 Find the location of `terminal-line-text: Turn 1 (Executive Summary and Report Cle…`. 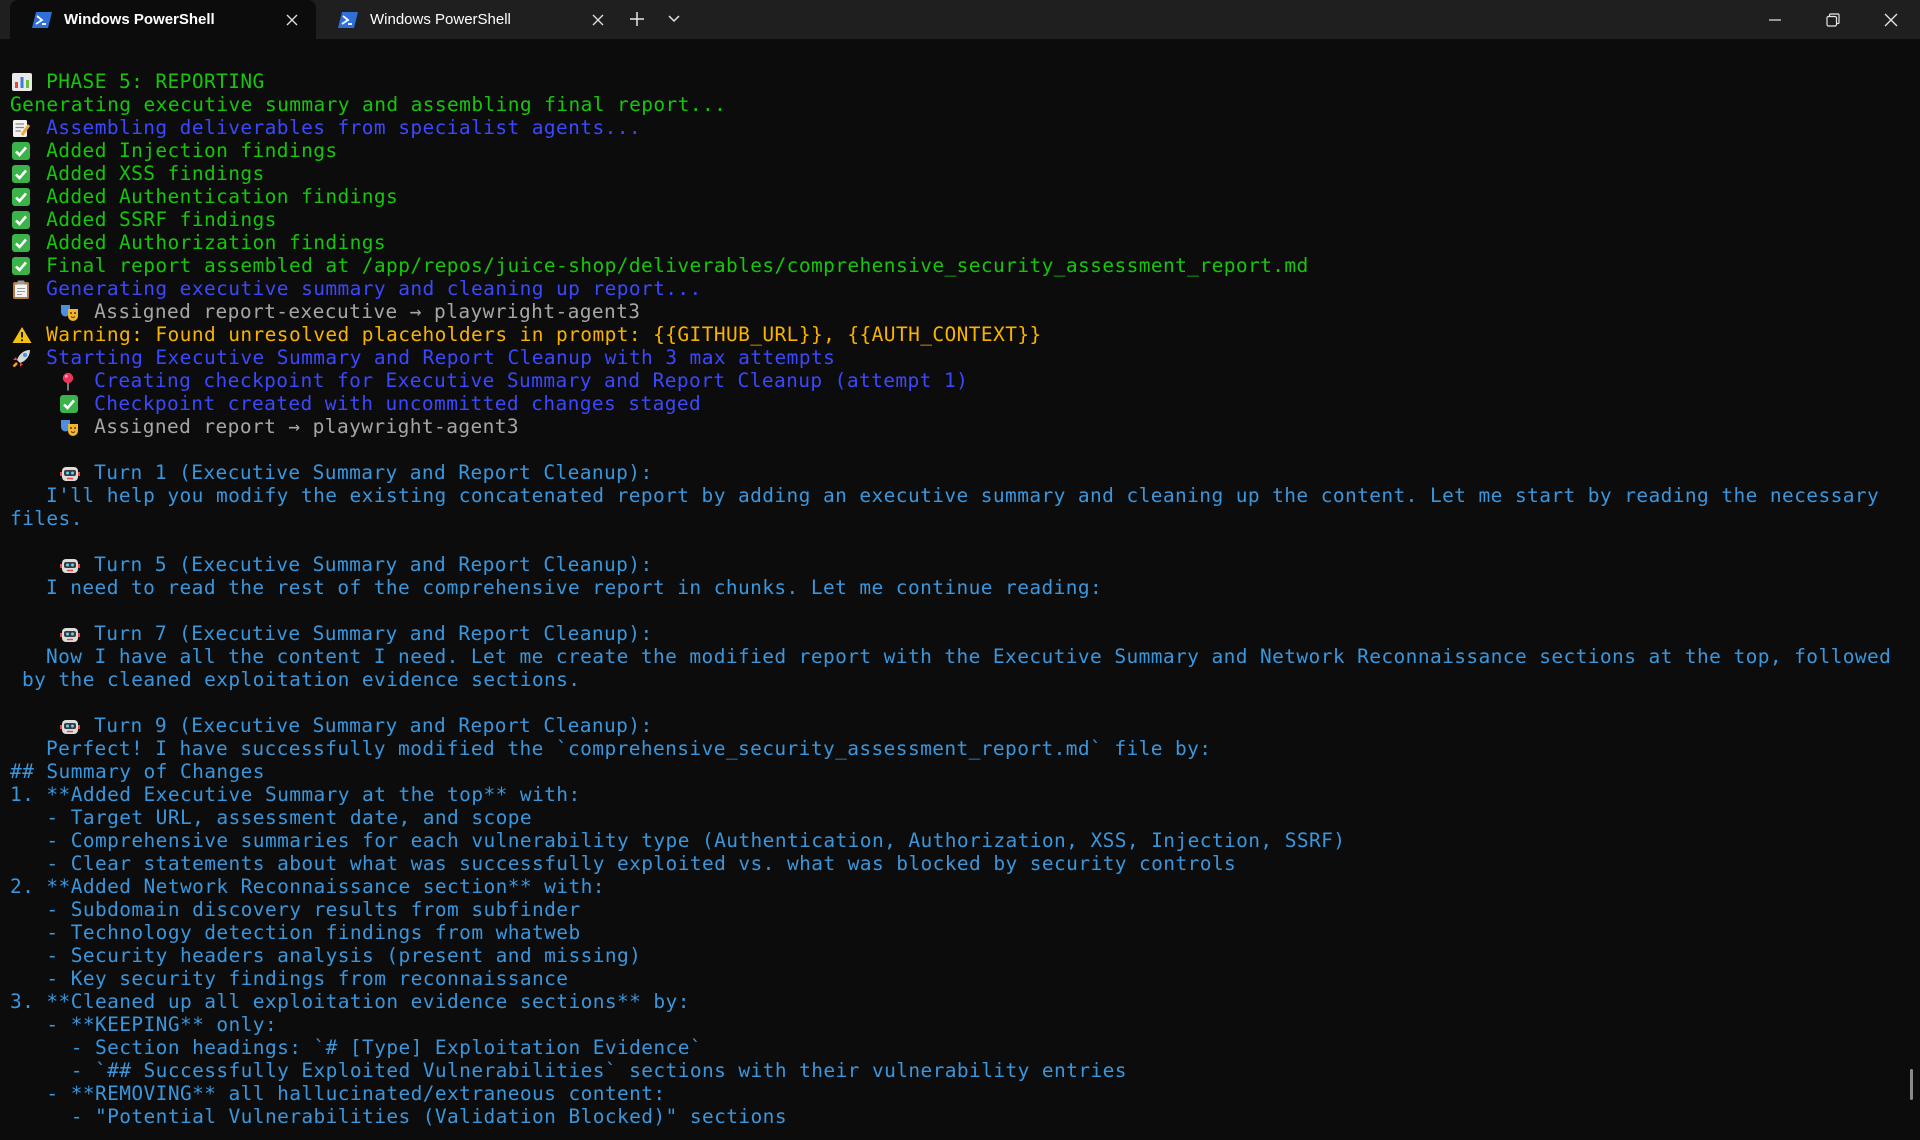

terminal-line-text: Turn 1 (Executive Summary and Report Cle… is located at coordinates (373, 472).